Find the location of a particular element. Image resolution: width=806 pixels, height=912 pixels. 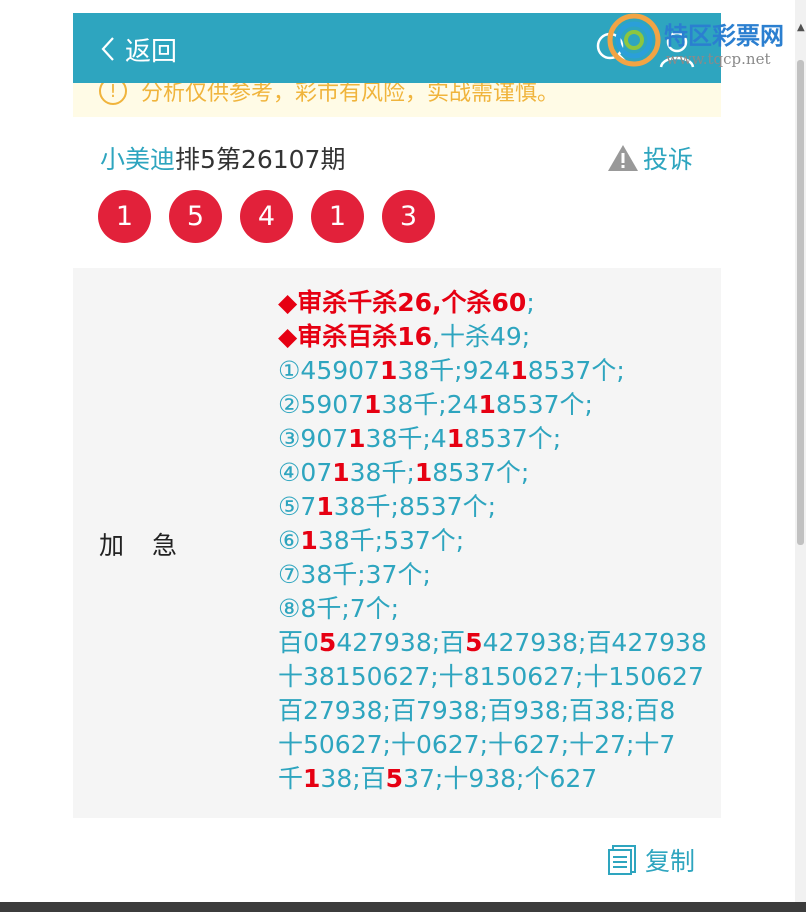

analysis-line: ⑤7138千;8537个; is located at coordinates (493, 507).